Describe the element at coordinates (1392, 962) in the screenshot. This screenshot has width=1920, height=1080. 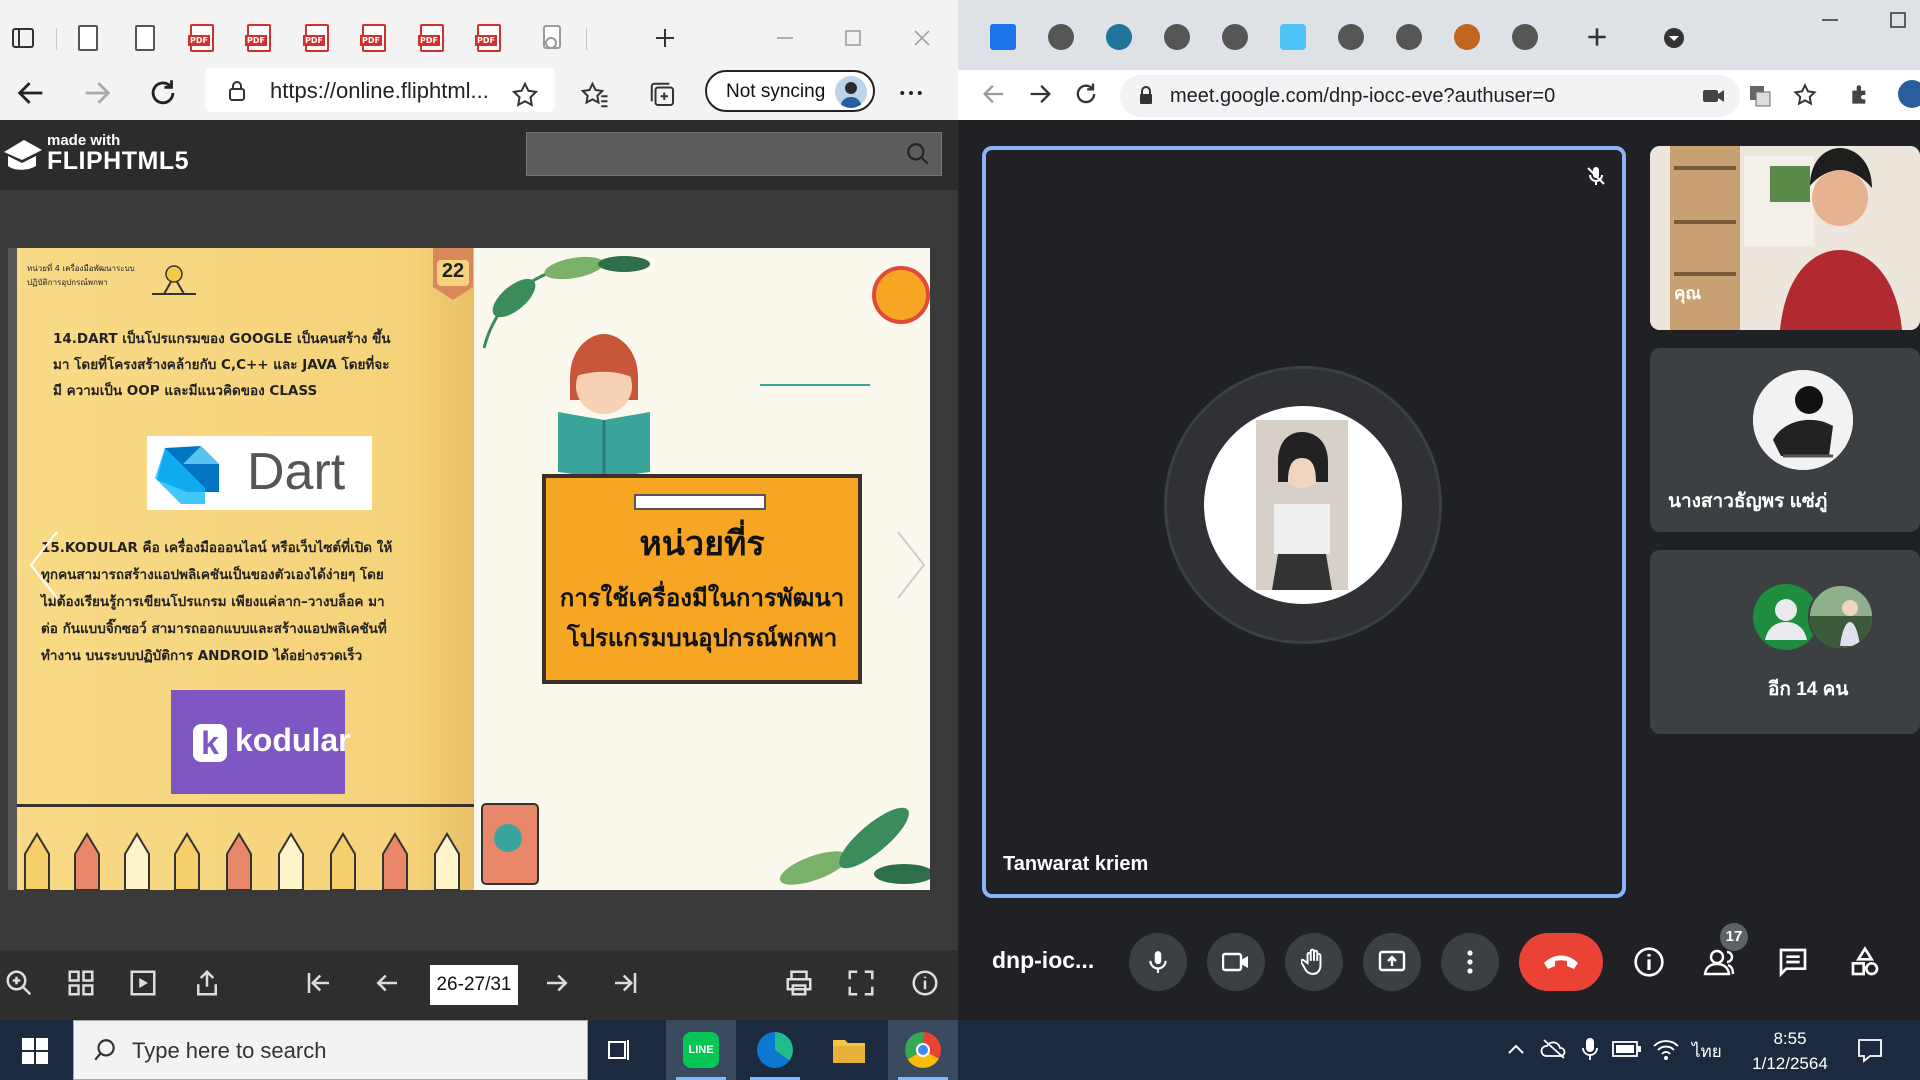
I see `present-screen-button` at that location.